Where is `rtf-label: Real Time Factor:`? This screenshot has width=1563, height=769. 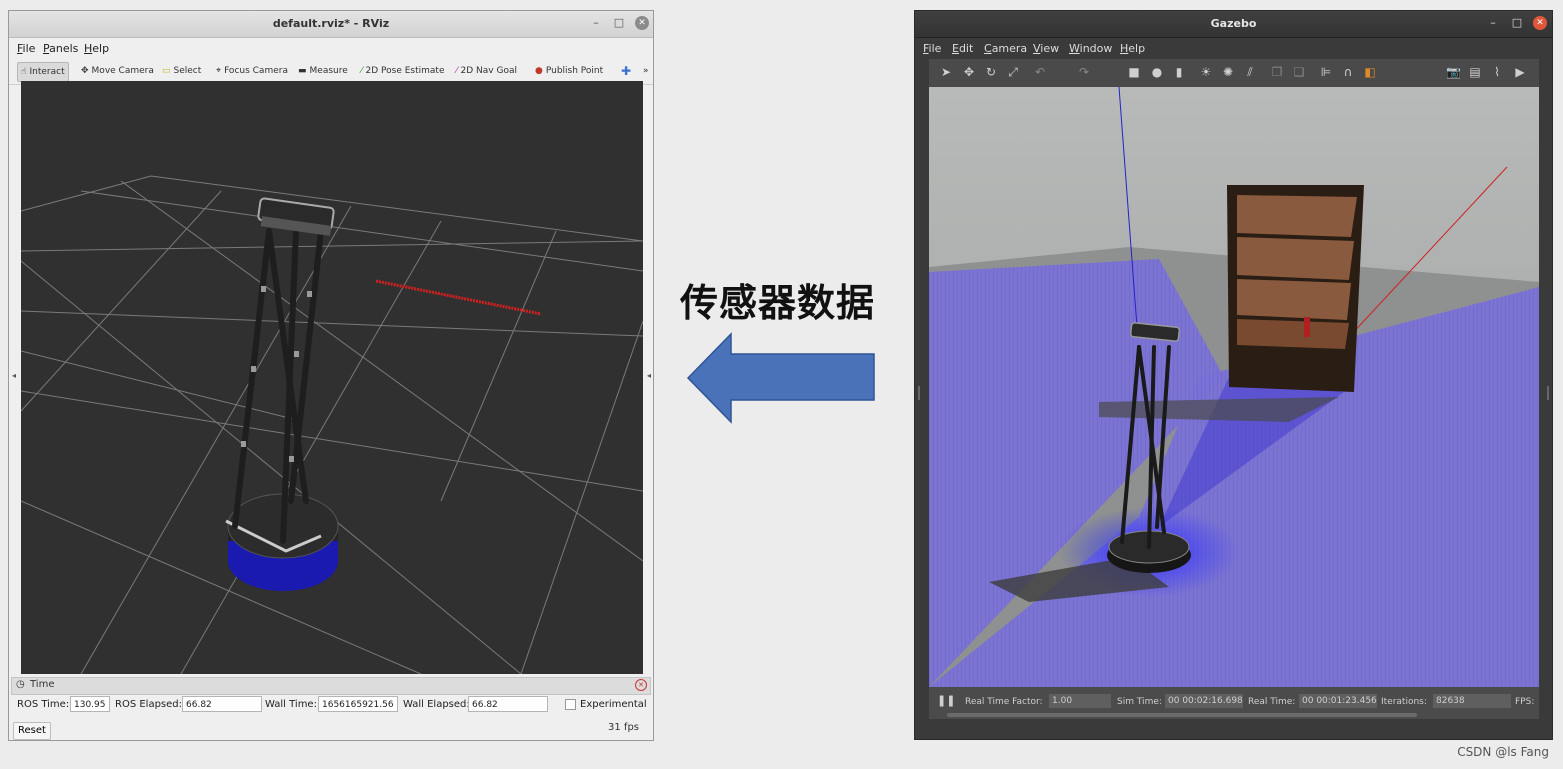 rtf-label: Real Time Factor: is located at coordinates (1004, 702).